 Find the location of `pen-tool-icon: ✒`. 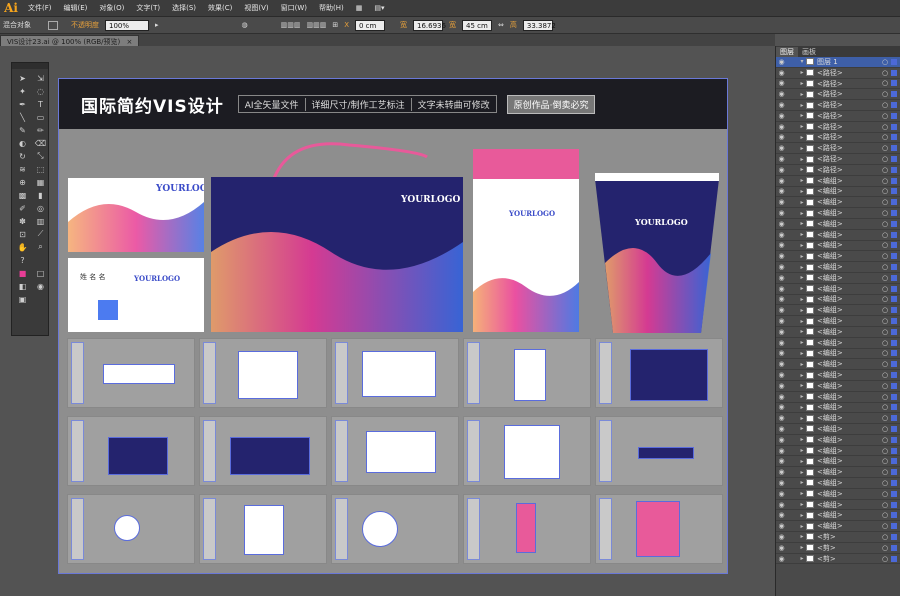

pen-tool-icon: ✒ is located at coordinates (22, 104).